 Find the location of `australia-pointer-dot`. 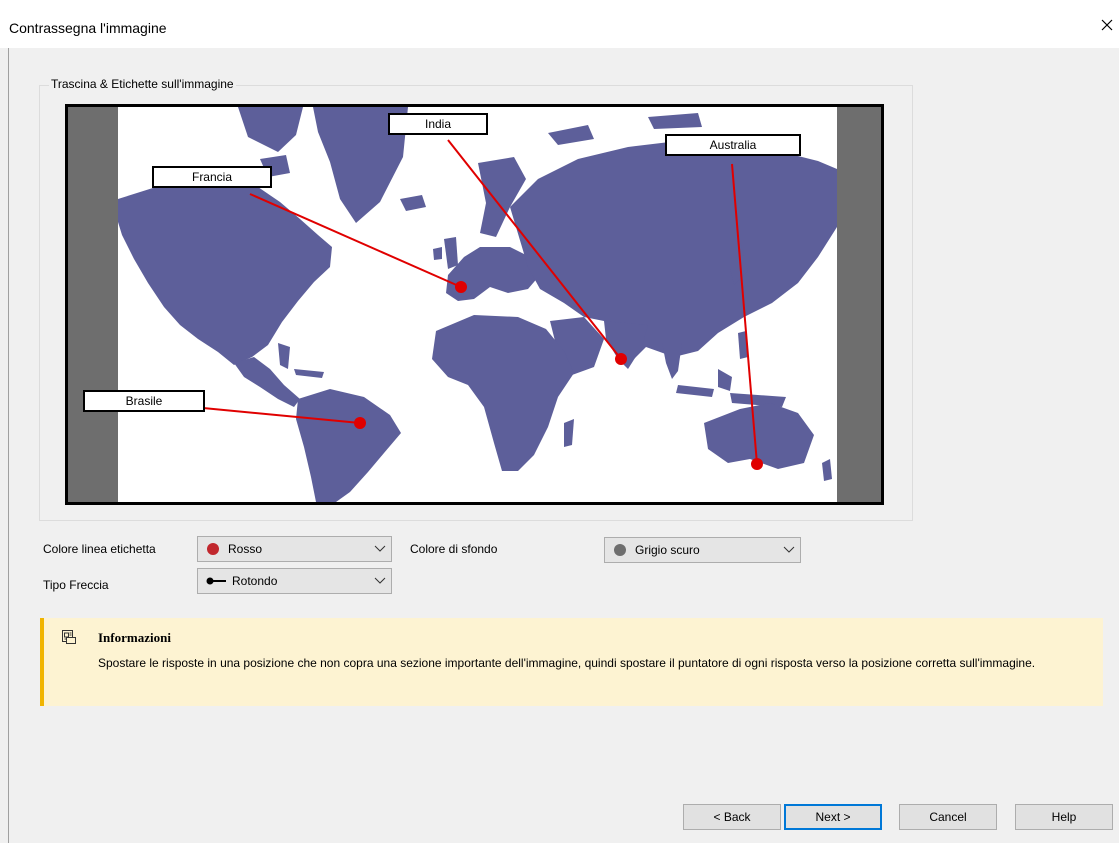

australia-pointer-dot is located at coordinates (757, 464).